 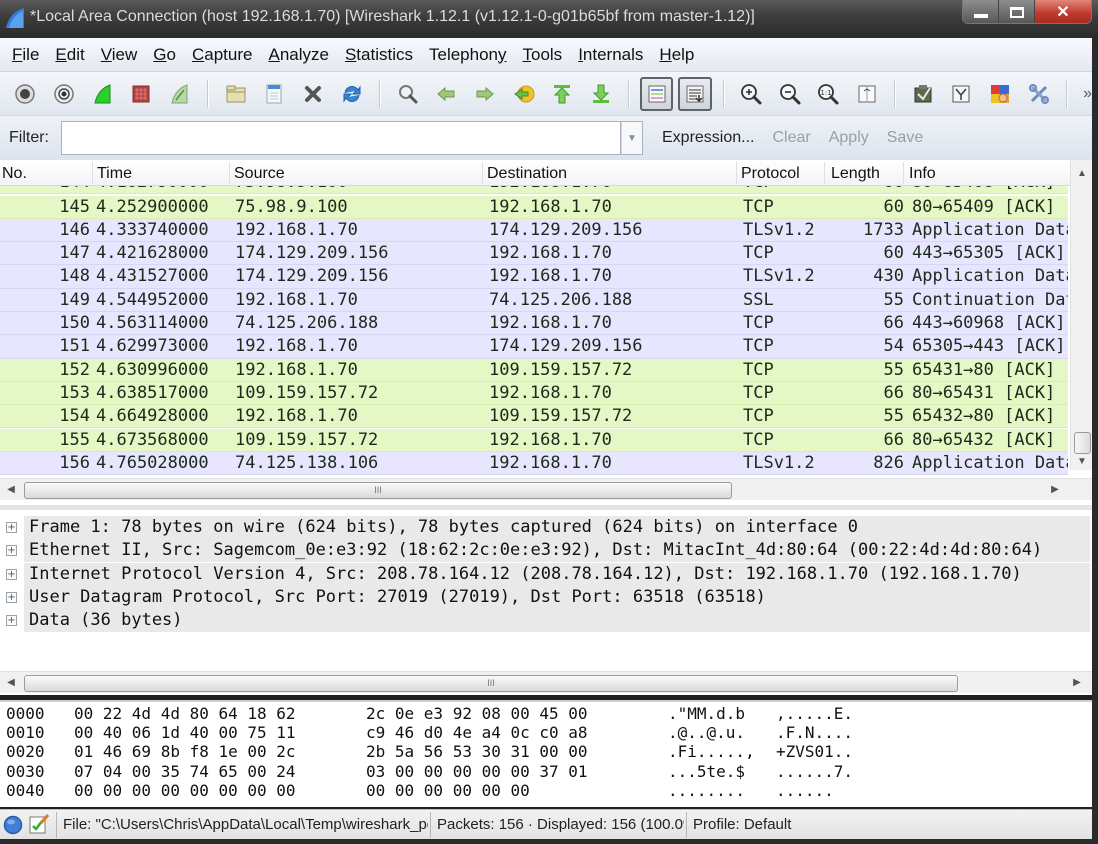 What do you see at coordinates (1087, 94) in the screenshot?
I see `toolbar-overflow-button: »` at bounding box center [1087, 94].